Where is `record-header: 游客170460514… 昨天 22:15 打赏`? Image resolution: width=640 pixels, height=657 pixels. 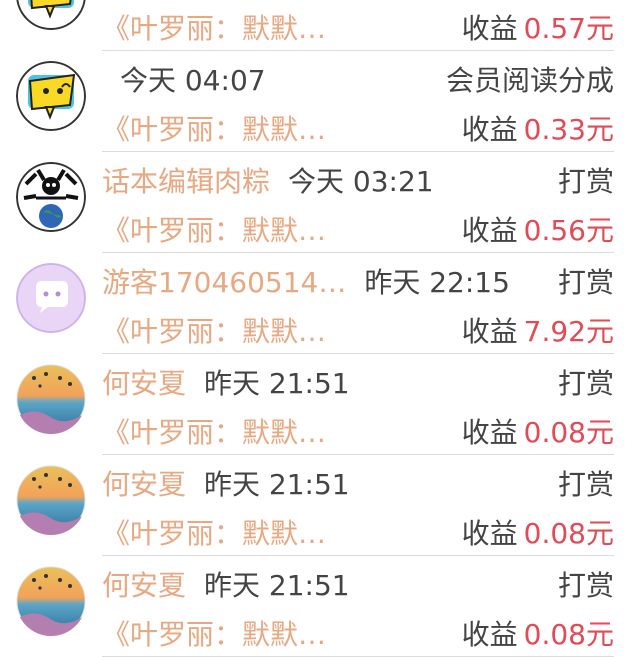 record-header: 游客170460514… 昨天 22:15 打赏 is located at coordinates (358, 281).